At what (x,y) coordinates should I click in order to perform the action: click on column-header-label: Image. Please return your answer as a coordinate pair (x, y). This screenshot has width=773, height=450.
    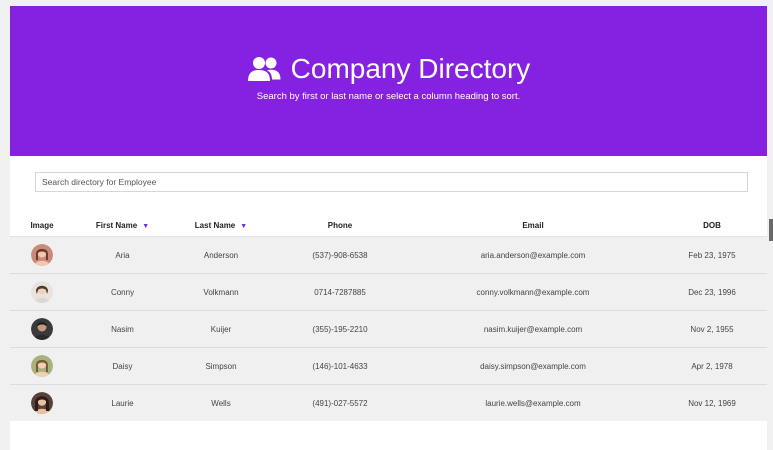
    Looking at the image, I should click on (42, 225).